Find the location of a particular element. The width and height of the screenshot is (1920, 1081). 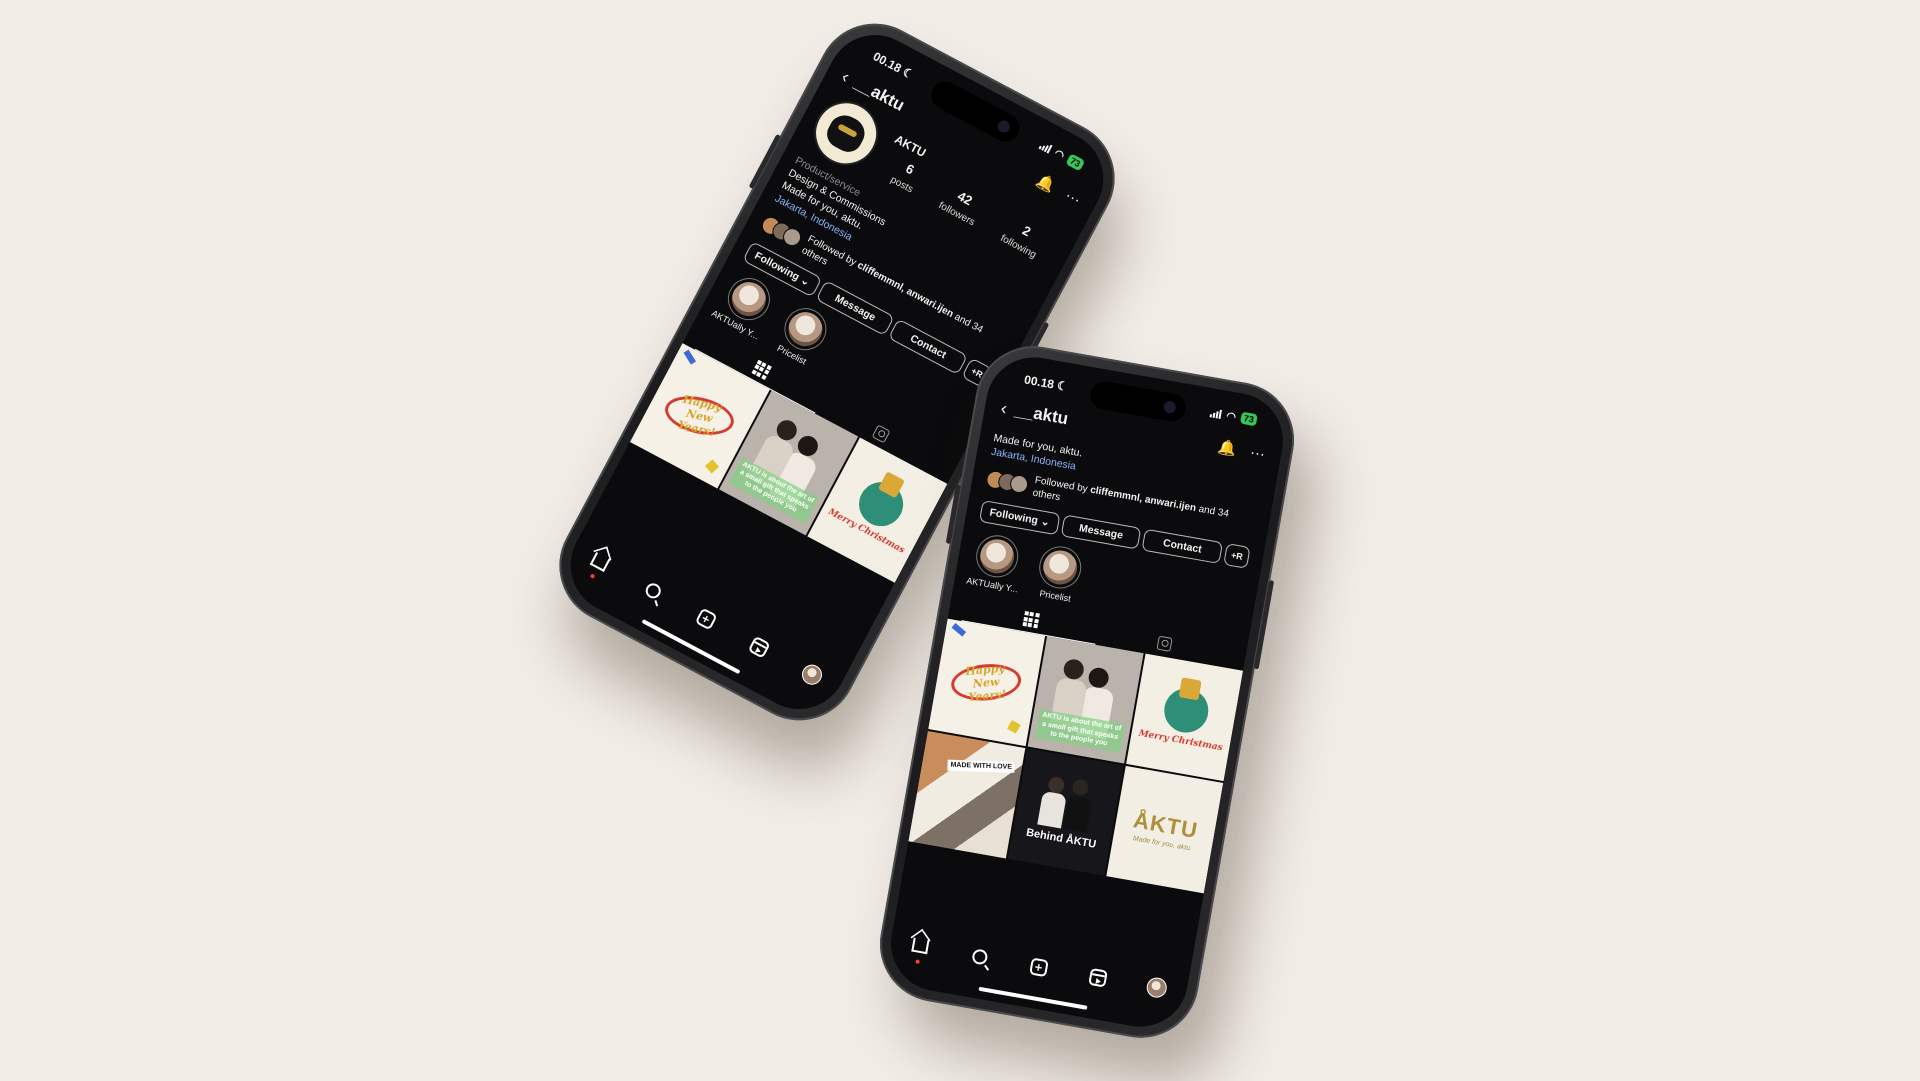

post-tile: Merry Christmas is located at coordinates (1184, 717).